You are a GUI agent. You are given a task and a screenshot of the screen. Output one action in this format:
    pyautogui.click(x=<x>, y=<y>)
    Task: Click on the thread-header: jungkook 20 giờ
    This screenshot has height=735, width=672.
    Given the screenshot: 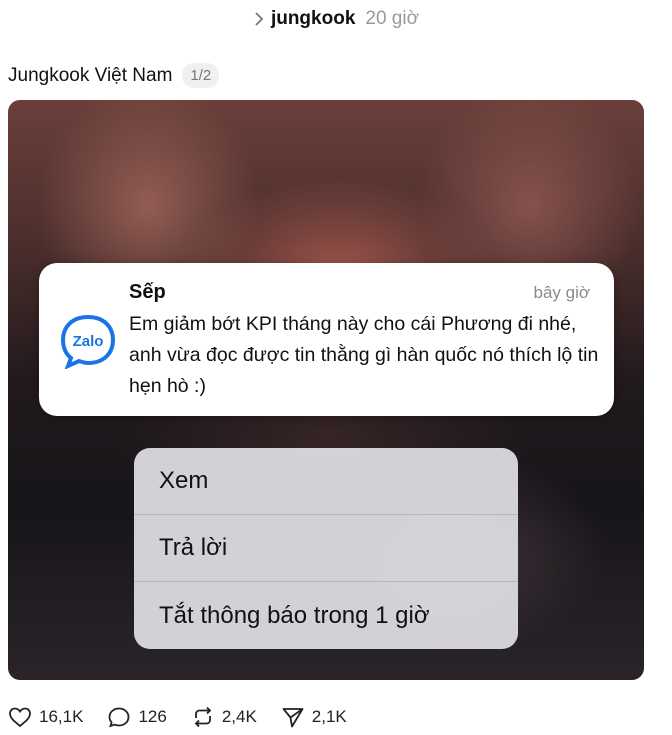 What is the action you would take?
    pyautogui.click(x=336, y=19)
    